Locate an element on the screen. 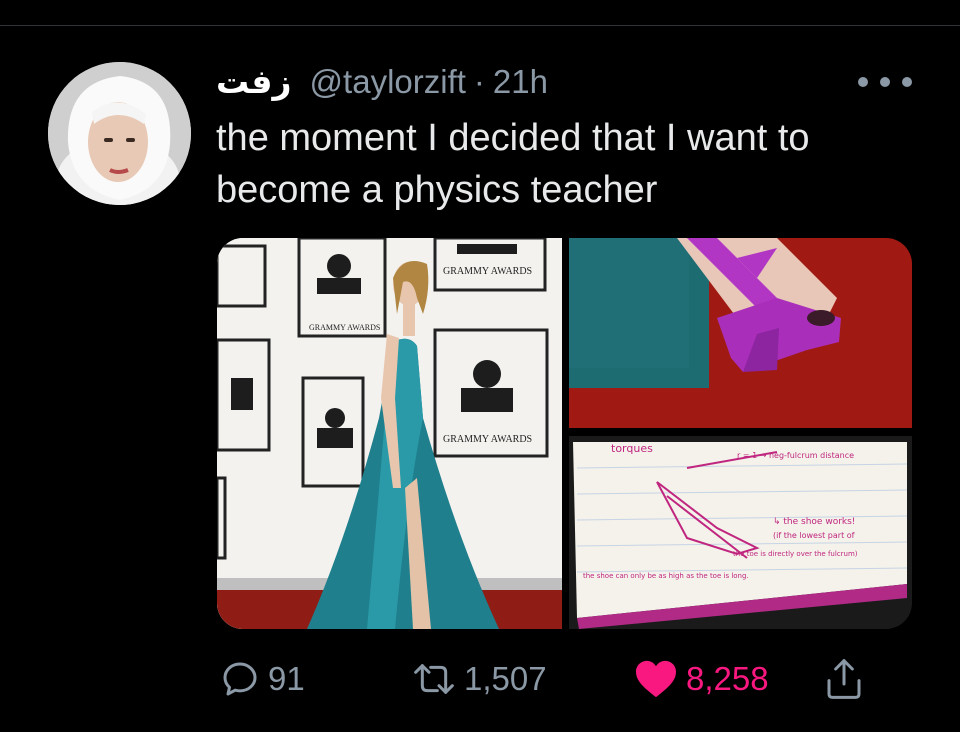 This screenshot has width=960, height=732. share-icon is located at coordinates (844, 679).